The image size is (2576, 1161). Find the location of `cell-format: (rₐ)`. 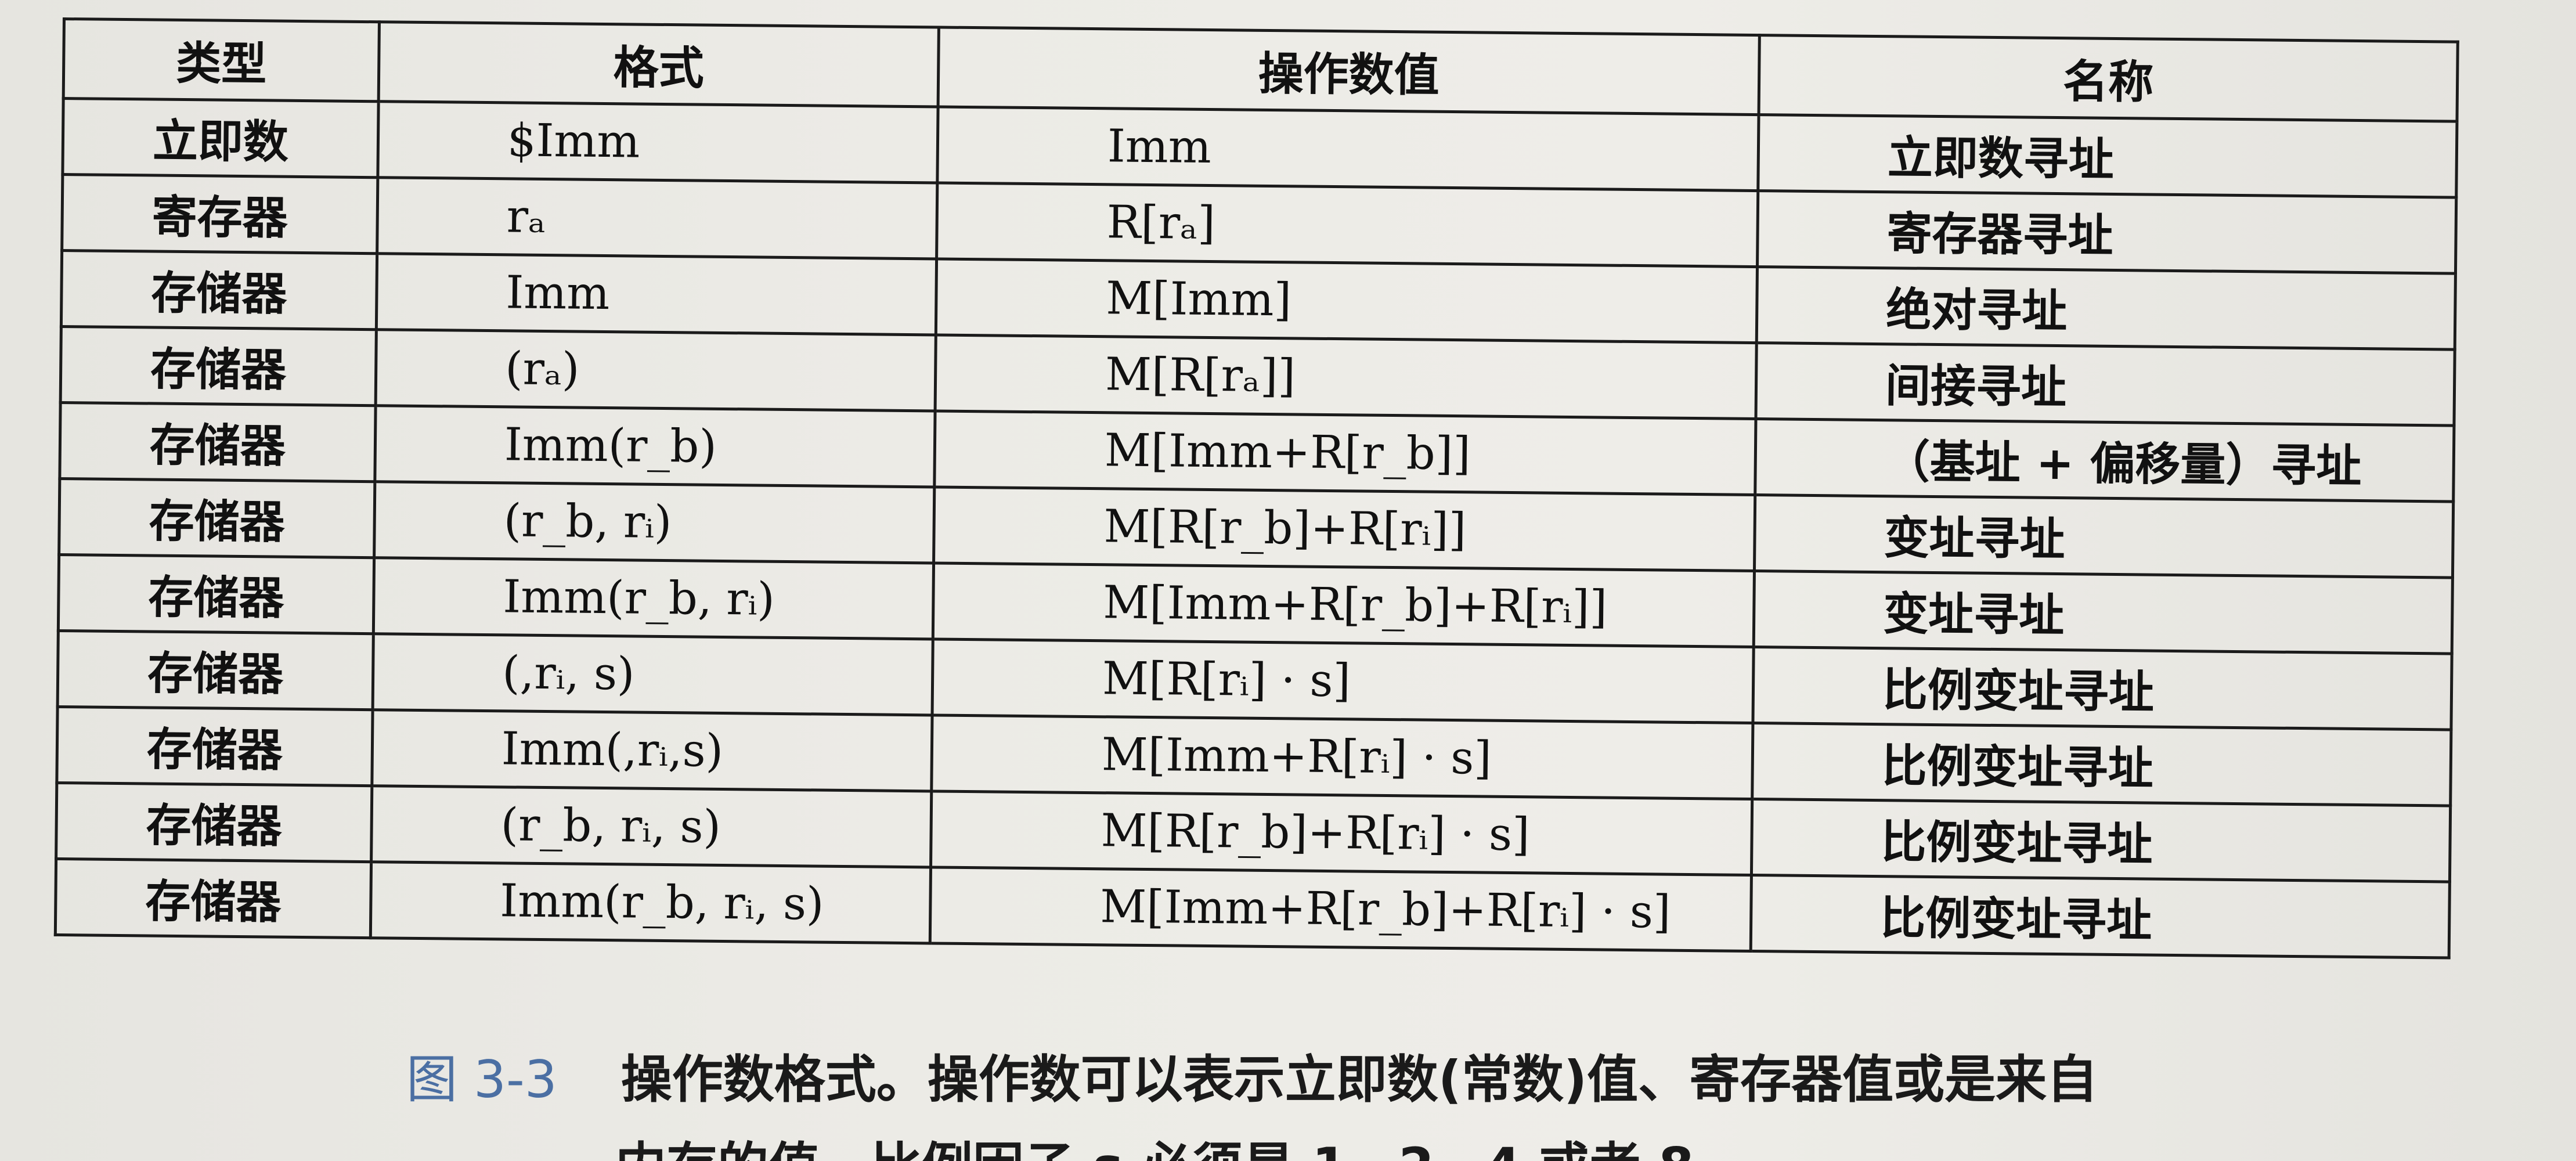

cell-format: (rₐ) is located at coordinates (656, 370).